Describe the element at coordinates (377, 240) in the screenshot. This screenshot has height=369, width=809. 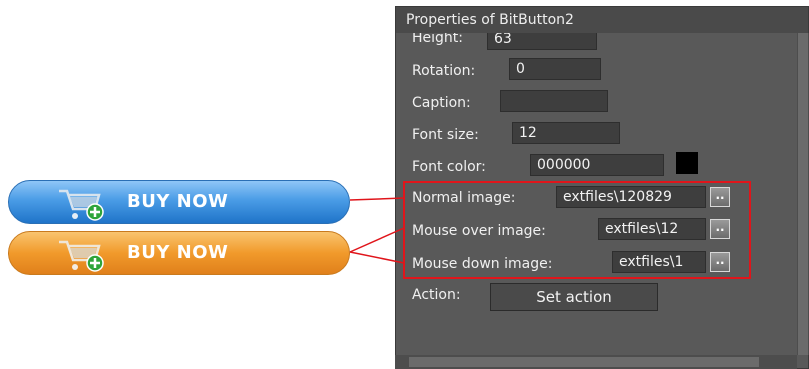
I see `connector-over` at that location.